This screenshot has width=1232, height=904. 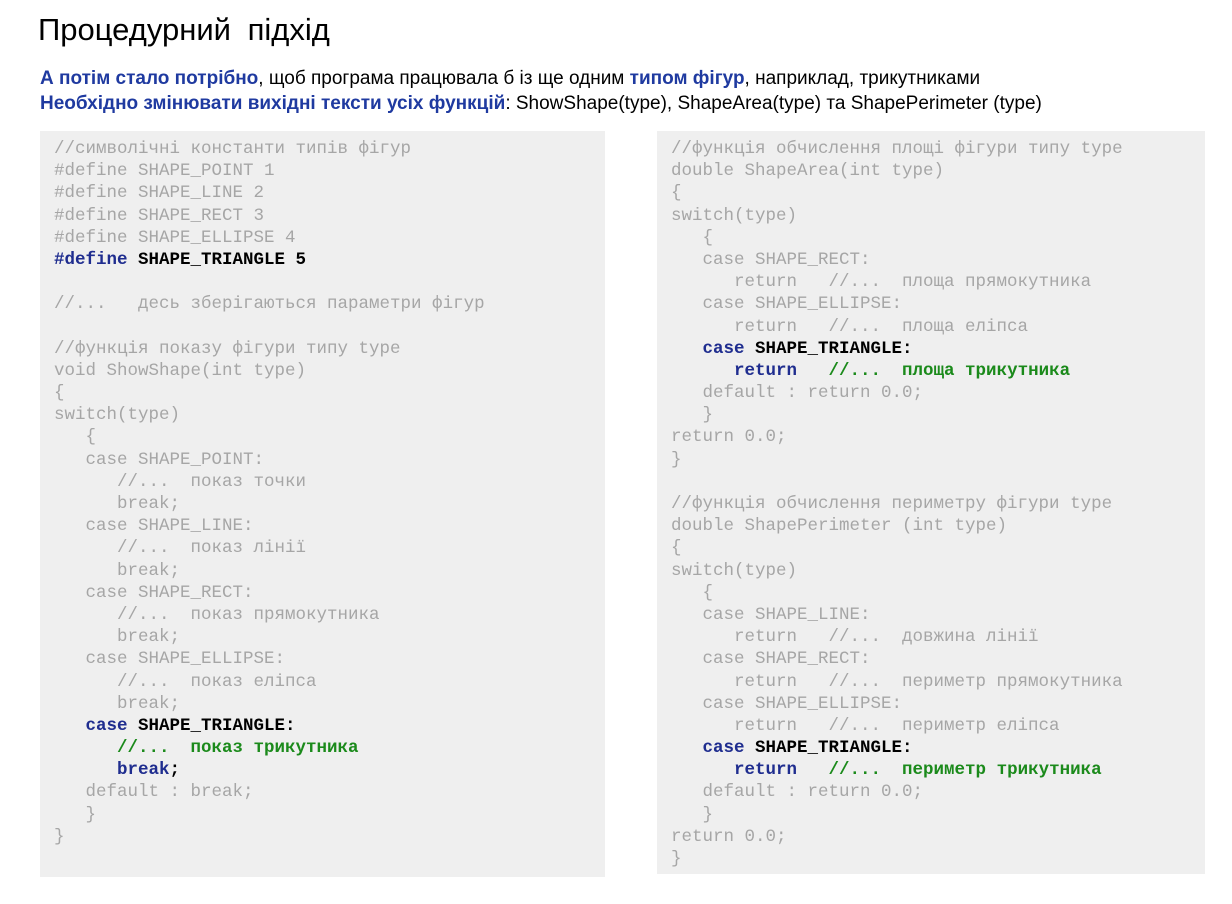 I want to click on code-token: //... площа трикутника, so click(x=934, y=370).